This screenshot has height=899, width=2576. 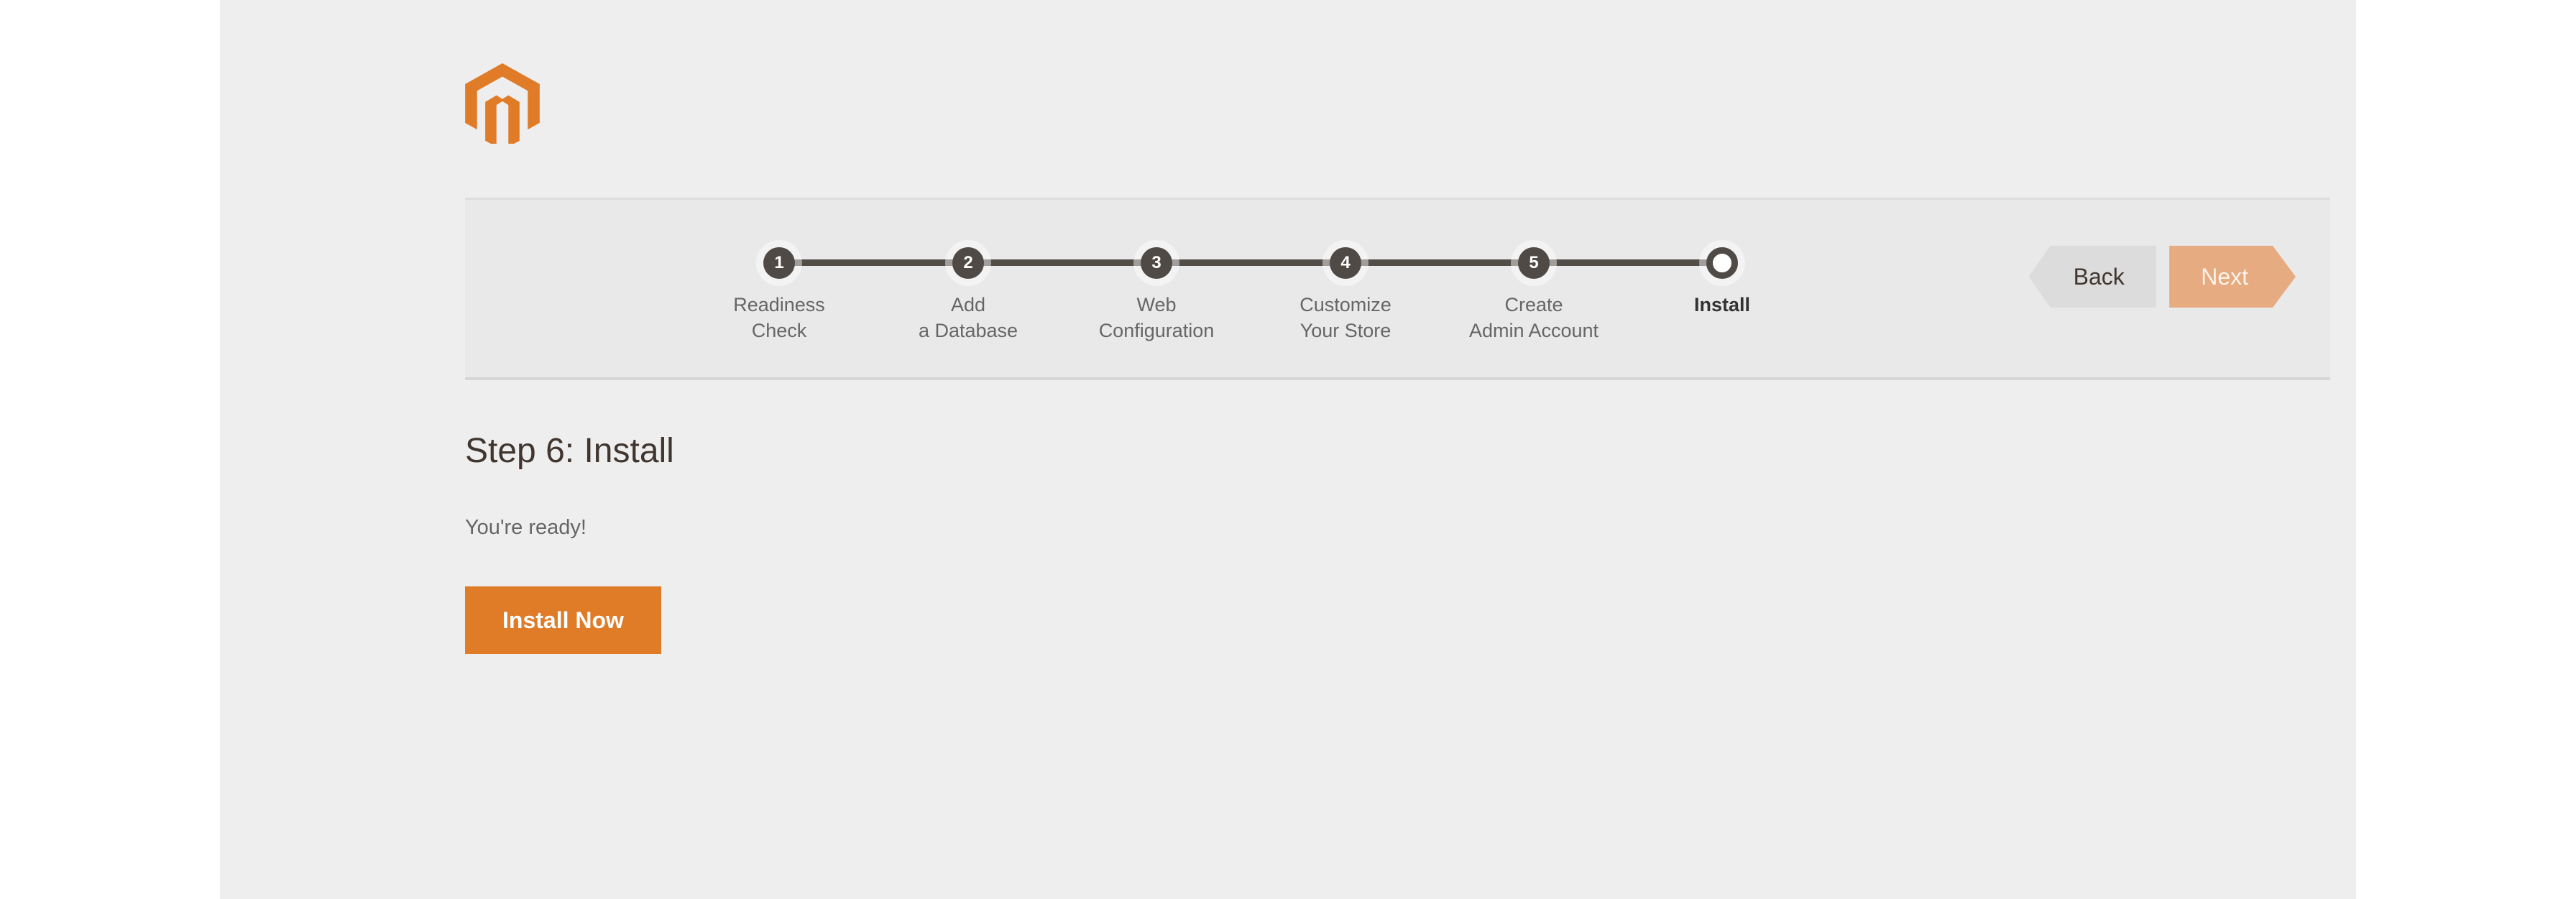 What do you see at coordinates (1534, 263) in the screenshot?
I see `step-5-number: 5` at bounding box center [1534, 263].